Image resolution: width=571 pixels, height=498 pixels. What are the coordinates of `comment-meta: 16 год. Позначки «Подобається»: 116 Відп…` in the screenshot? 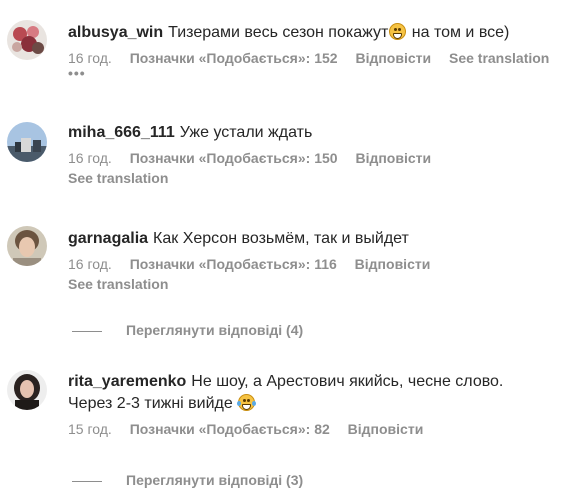 It's located at (316, 264).